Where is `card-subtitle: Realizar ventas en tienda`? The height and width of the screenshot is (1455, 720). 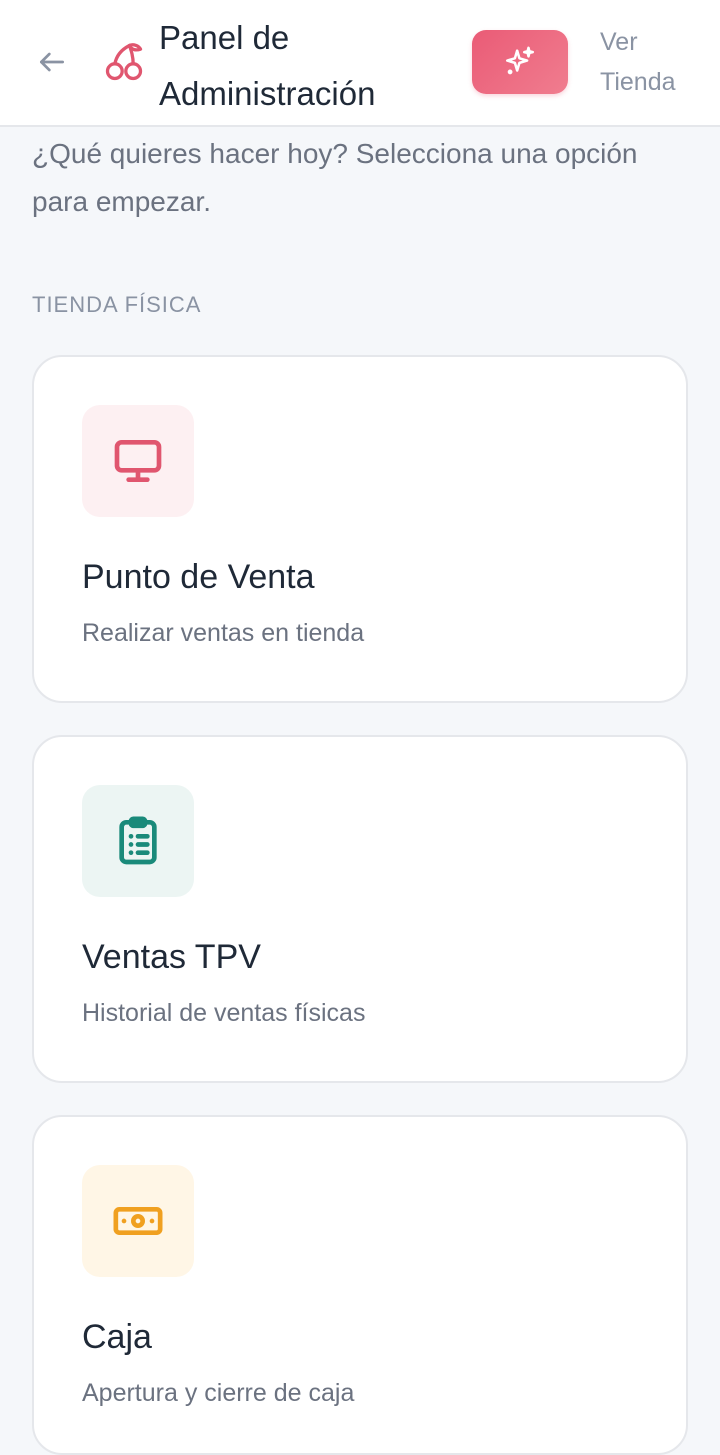 card-subtitle: Realizar ventas en tienda is located at coordinates (223, 633).